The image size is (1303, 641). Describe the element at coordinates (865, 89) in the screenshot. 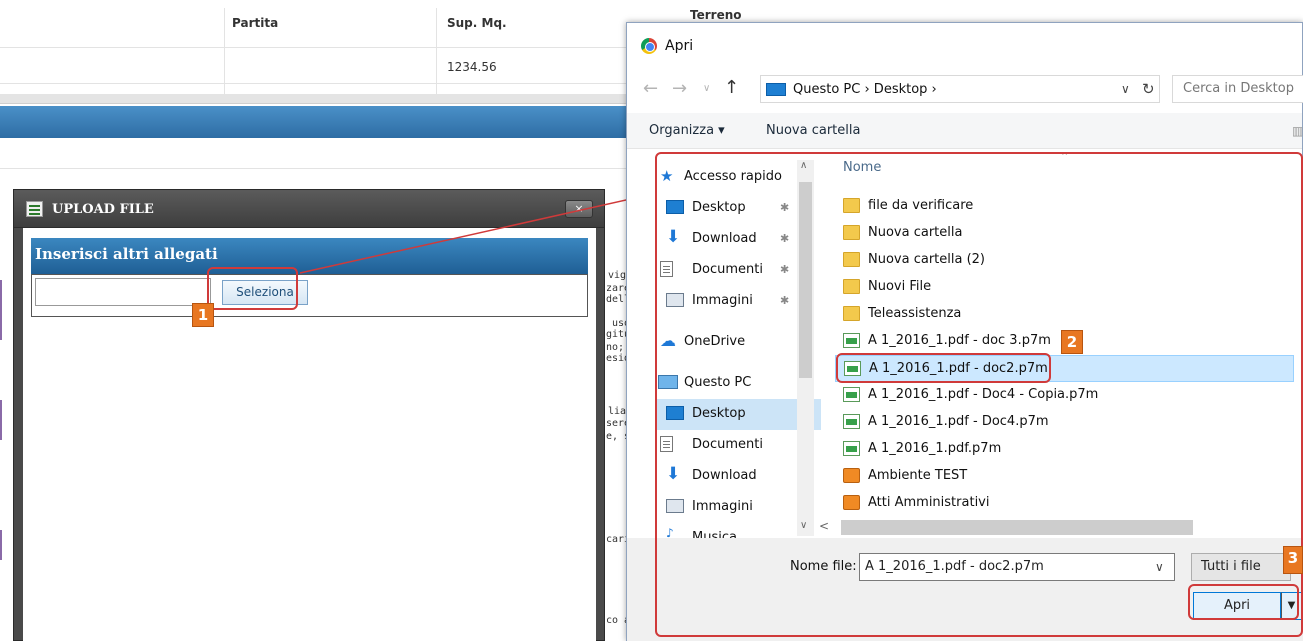

I see `address-path: Questo PC › Desktop ›` at that location.